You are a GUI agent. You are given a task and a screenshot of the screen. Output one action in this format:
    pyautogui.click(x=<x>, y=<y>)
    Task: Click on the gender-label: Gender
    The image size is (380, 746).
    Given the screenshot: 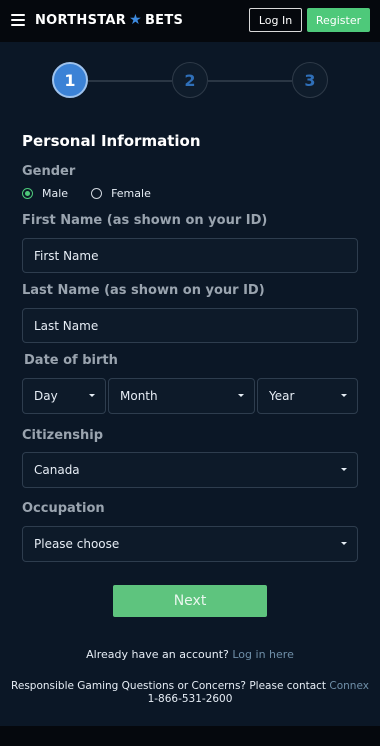 What is the action you would take?
    pyautogui.click(x=49, y=171)
    